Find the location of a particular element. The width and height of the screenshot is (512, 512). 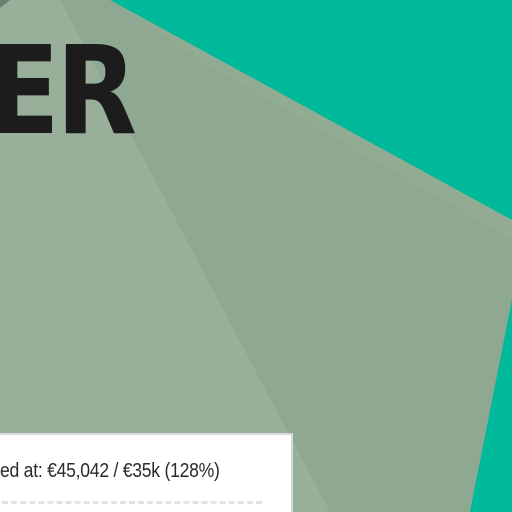

funding-panel: ed at: €45,042 / €35k (128%) is located at coordinates (146, 472).